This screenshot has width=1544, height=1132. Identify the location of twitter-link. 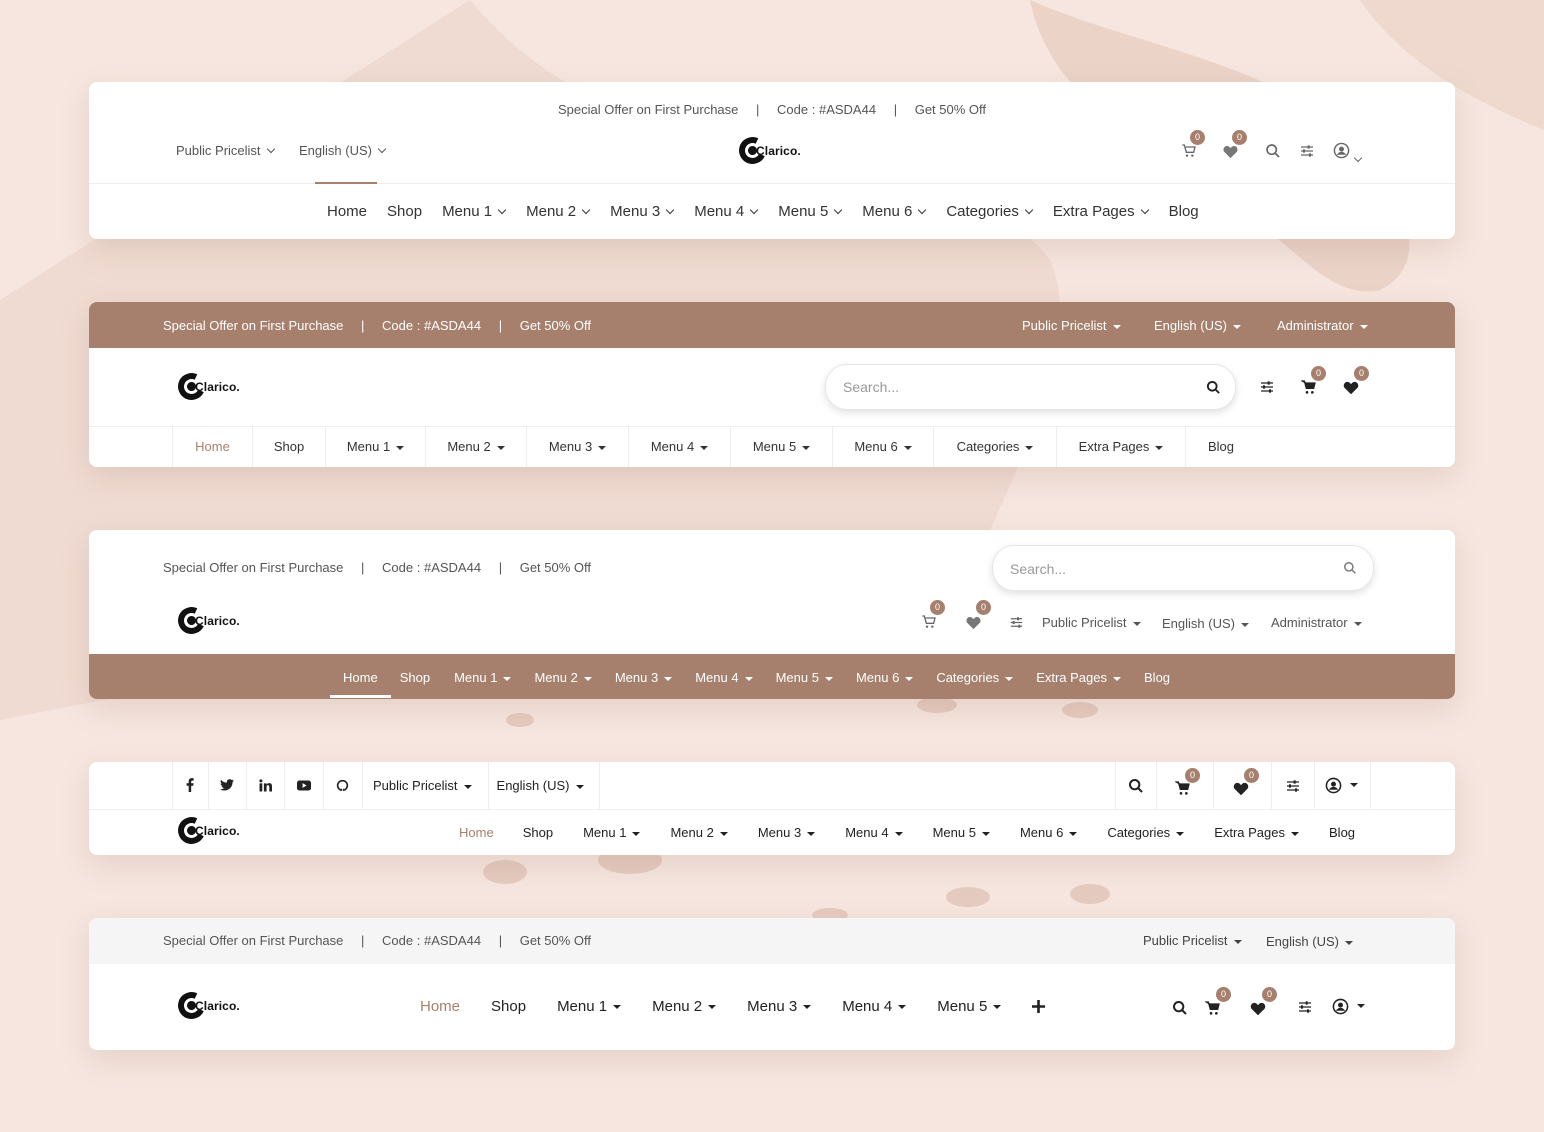
(228, 785).